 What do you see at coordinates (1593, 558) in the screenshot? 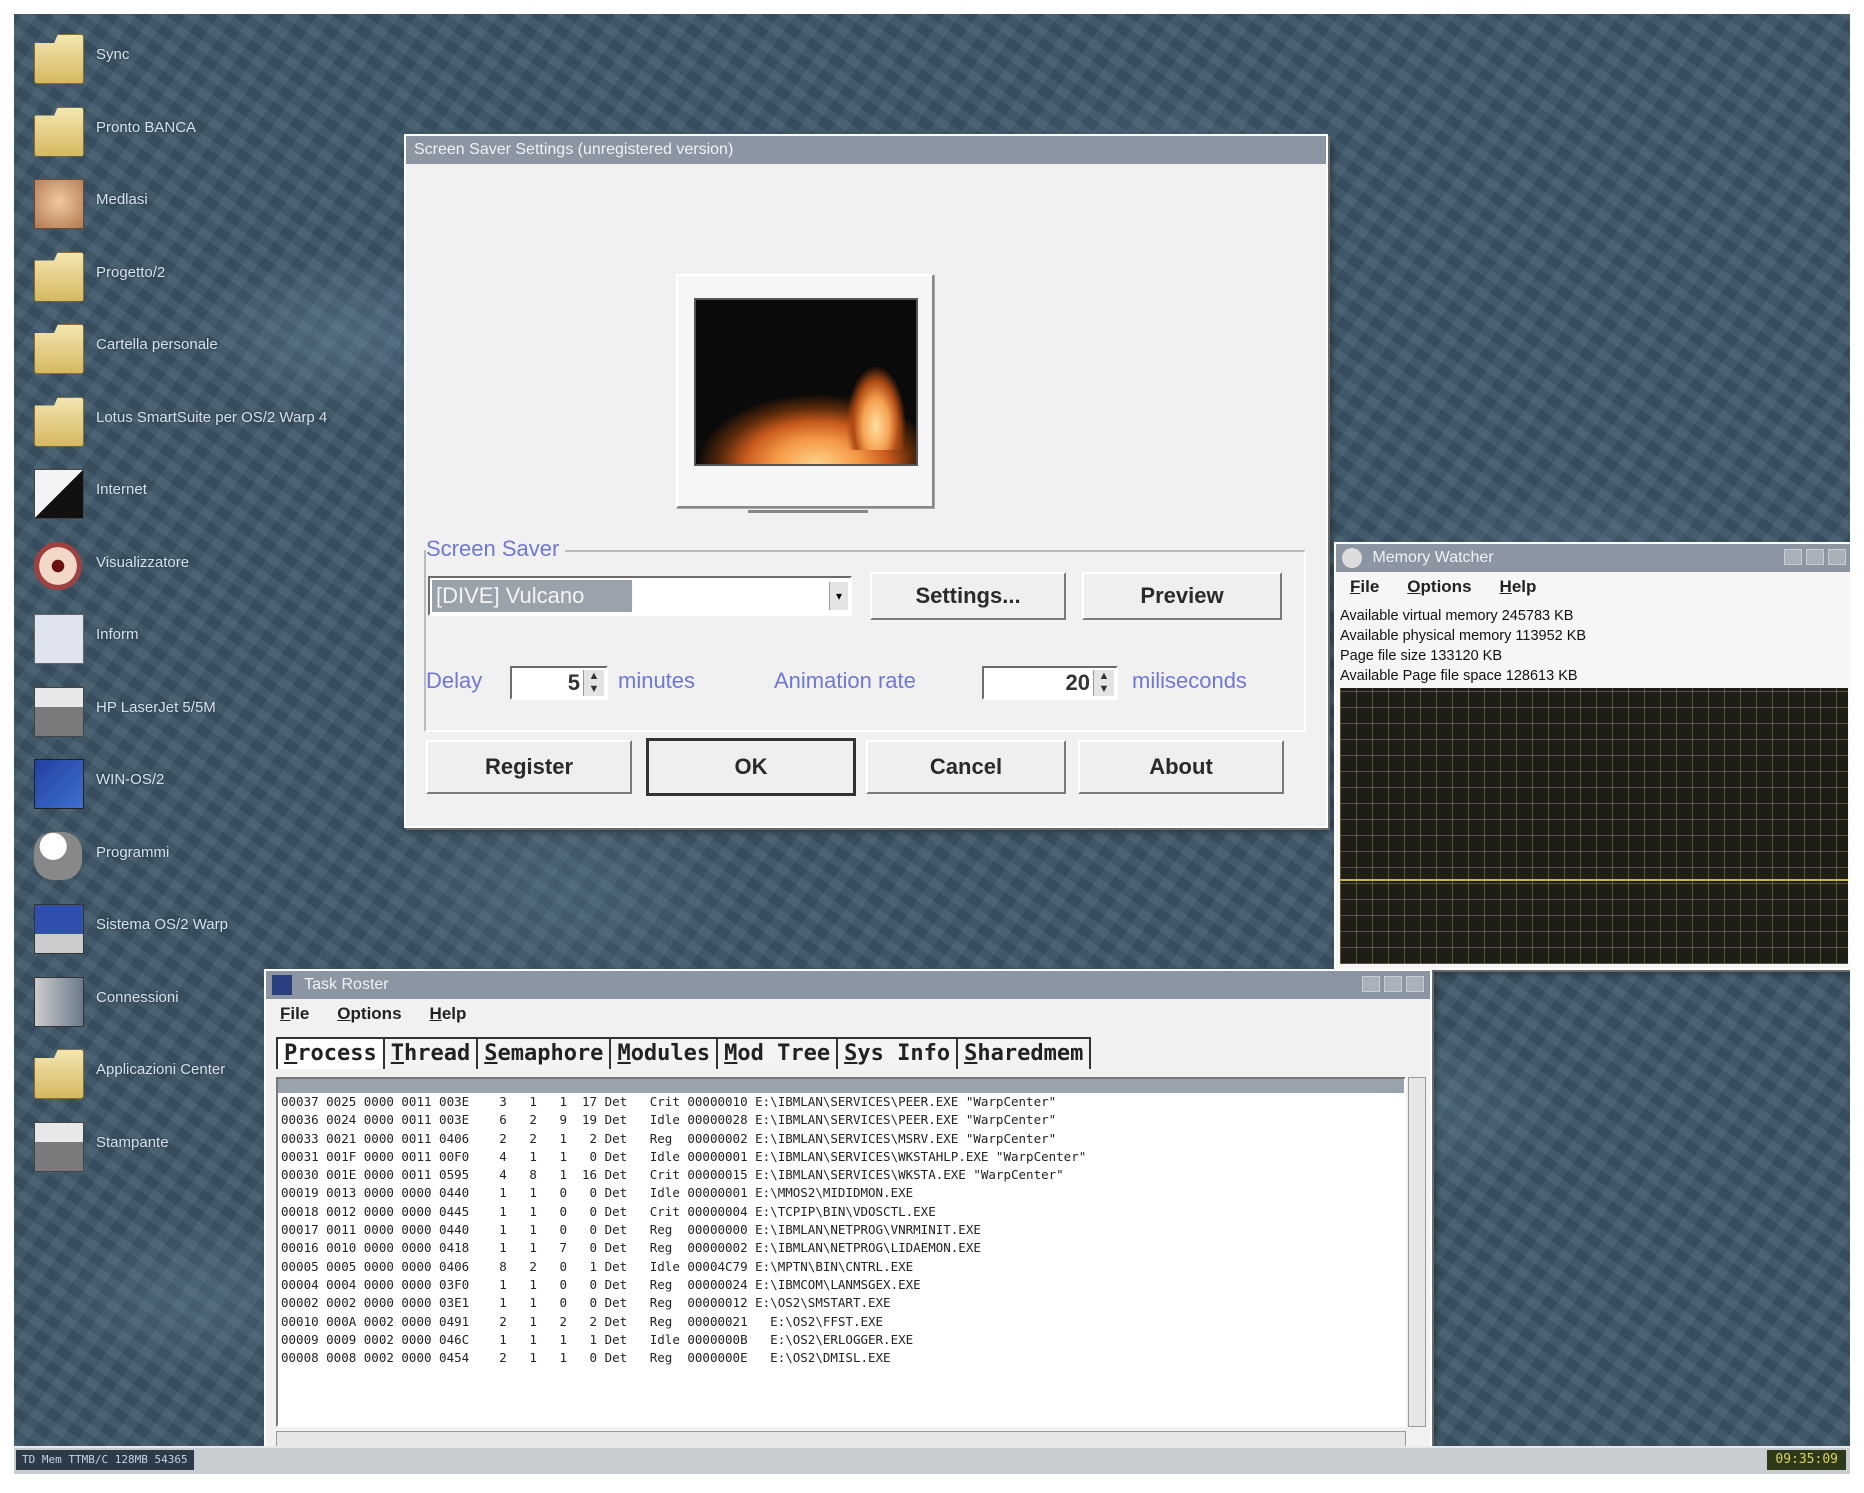
I see `memory-watcher-title-bar: Memory Watcher` at bounding box center [1593, 558].